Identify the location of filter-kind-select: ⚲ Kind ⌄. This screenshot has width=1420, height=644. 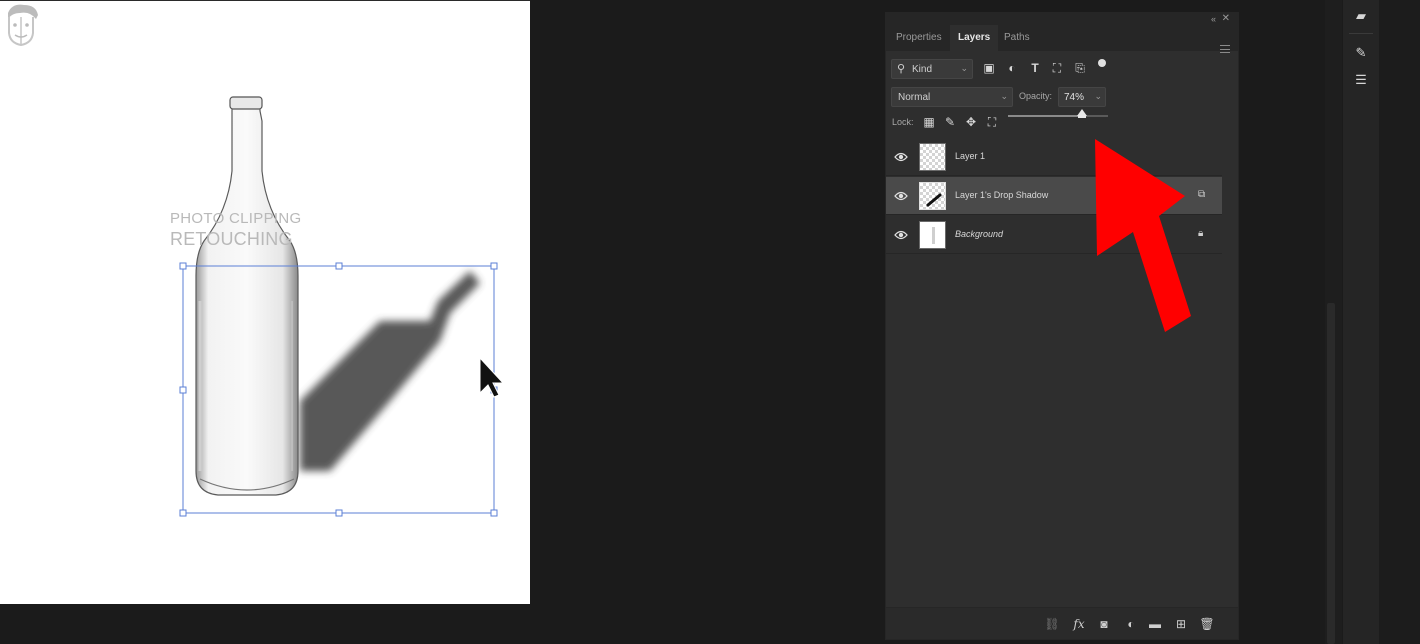
(932, 69).